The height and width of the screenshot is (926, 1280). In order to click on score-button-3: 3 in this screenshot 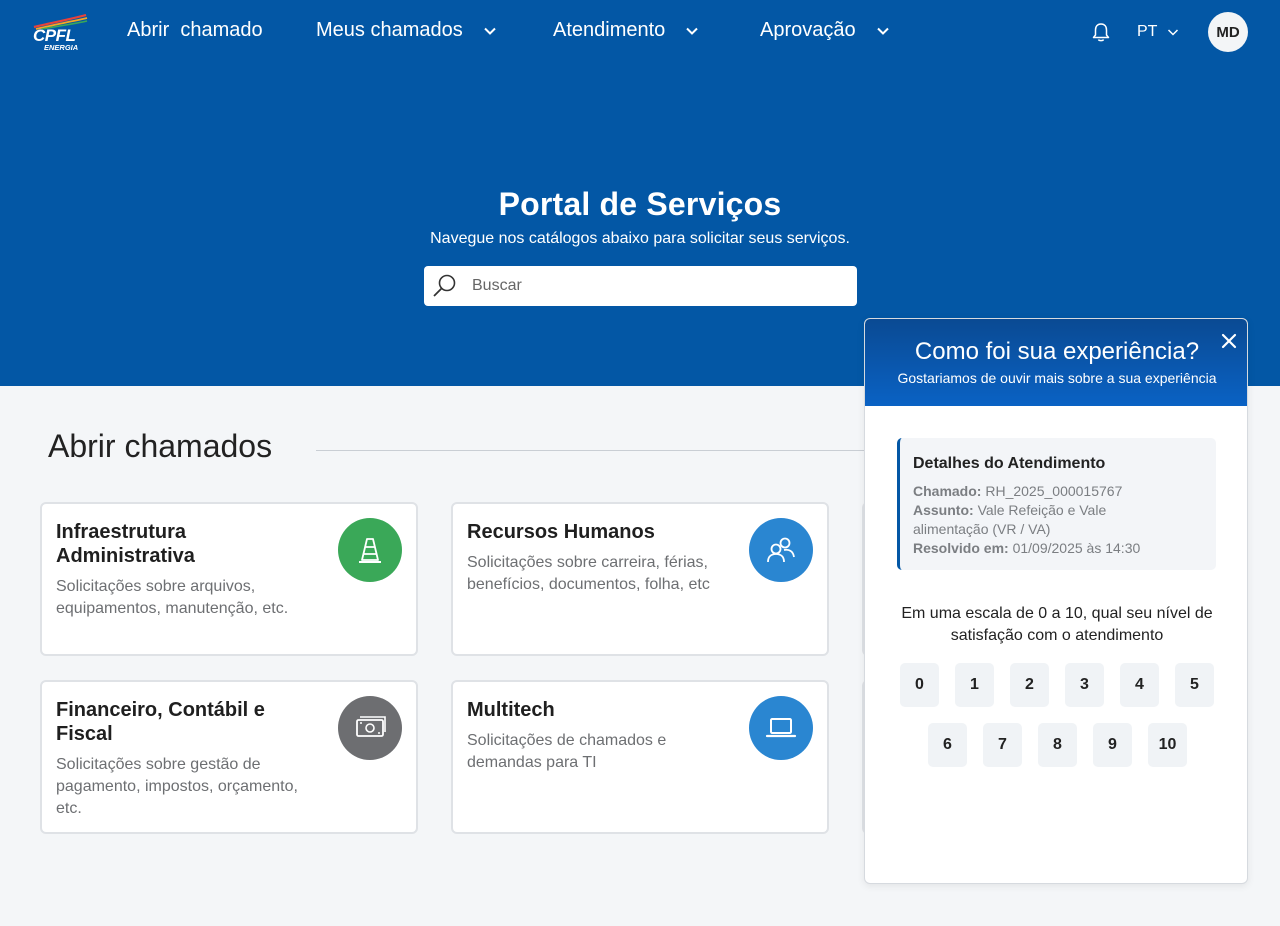, I will do `click(1084, 685)`.